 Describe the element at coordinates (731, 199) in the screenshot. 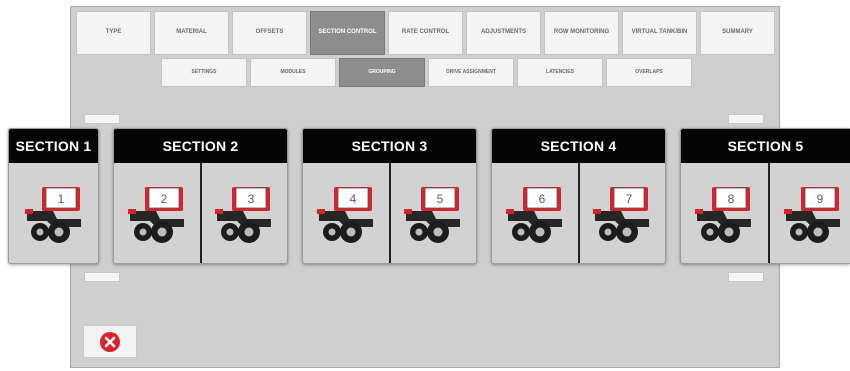

I see `row-number: 8` at that location.